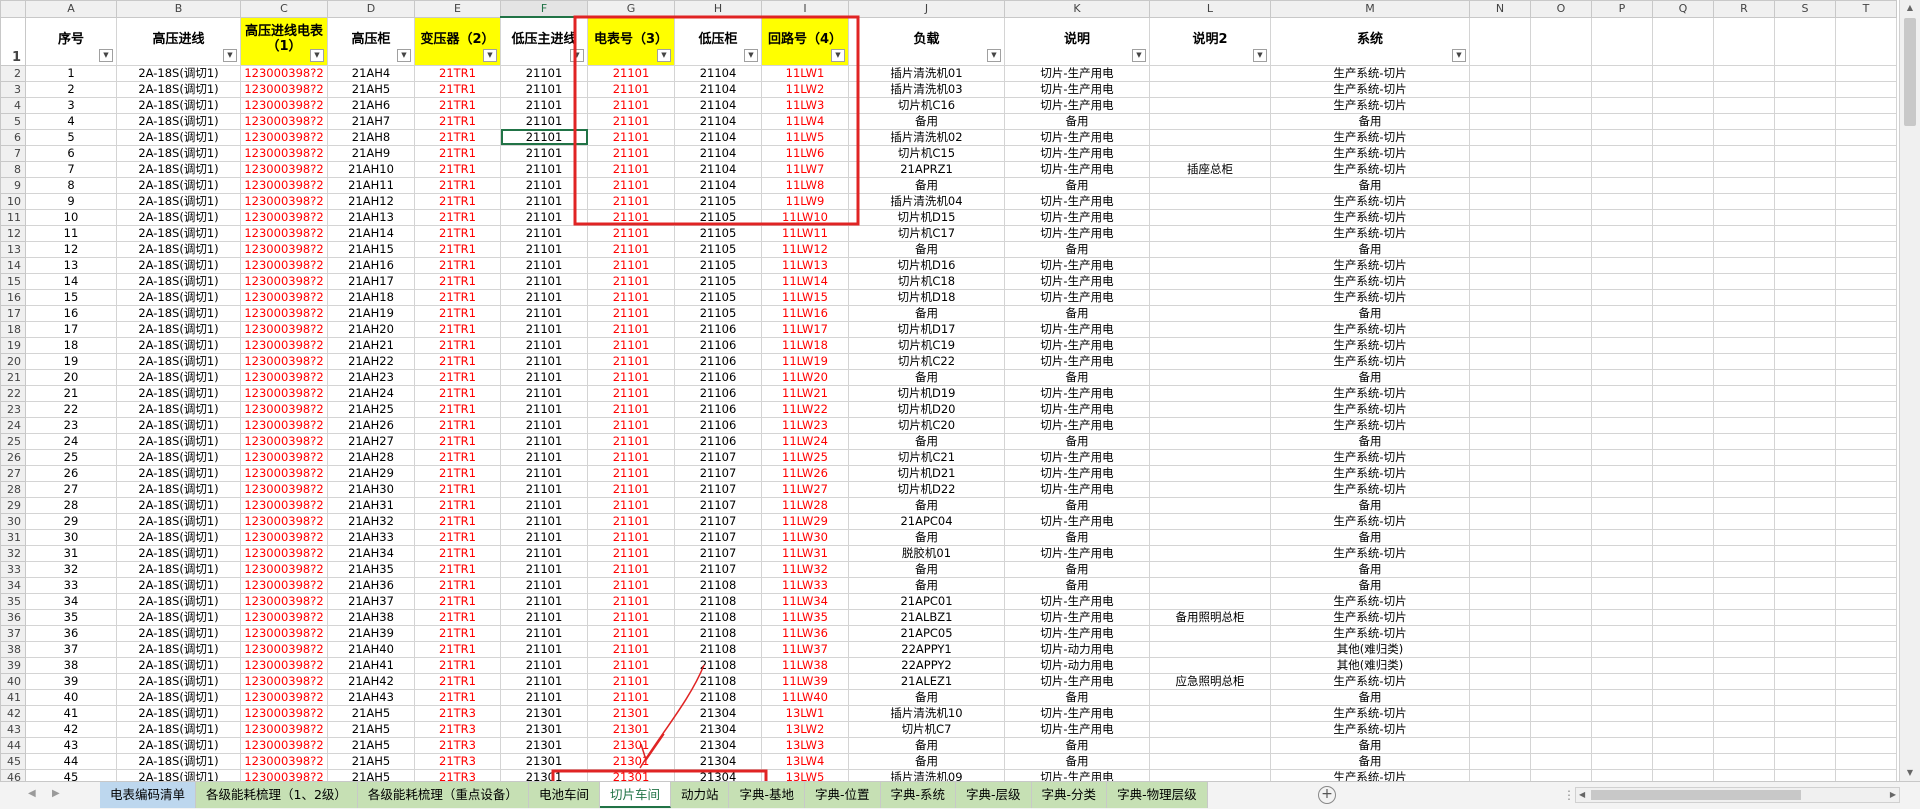 This screenshot has height=809, width=1920. I want to click on header-cell-g: 电表号（3） ▼, so click(631, 41).